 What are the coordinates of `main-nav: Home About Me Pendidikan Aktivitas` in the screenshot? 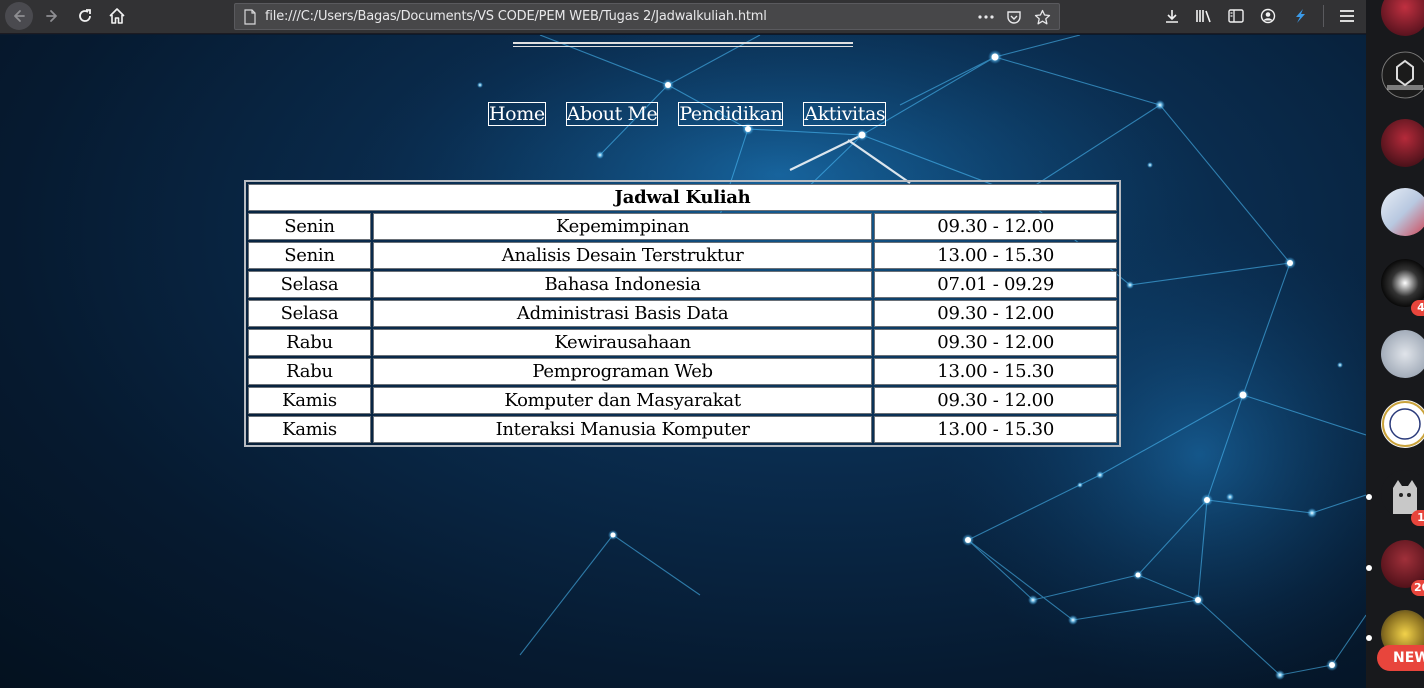 It's located at (687, 114).